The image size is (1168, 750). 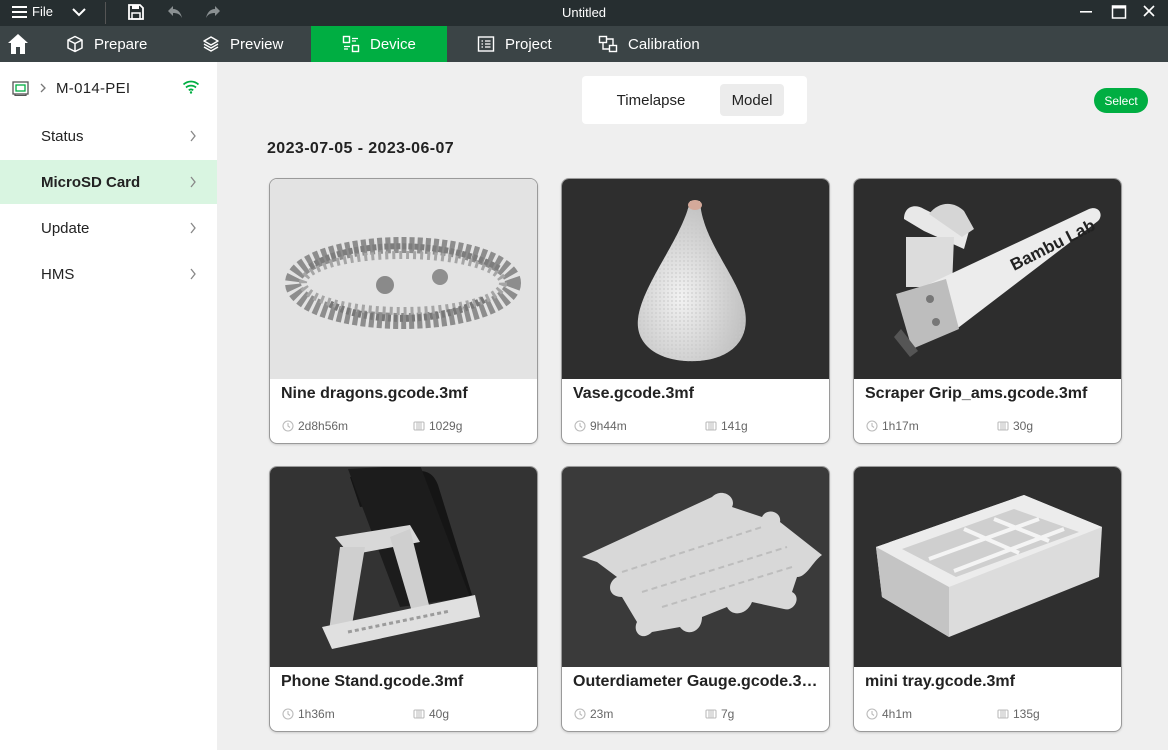 I want to click on filament-weight-value: 135g, so click(x=1026, y=714).